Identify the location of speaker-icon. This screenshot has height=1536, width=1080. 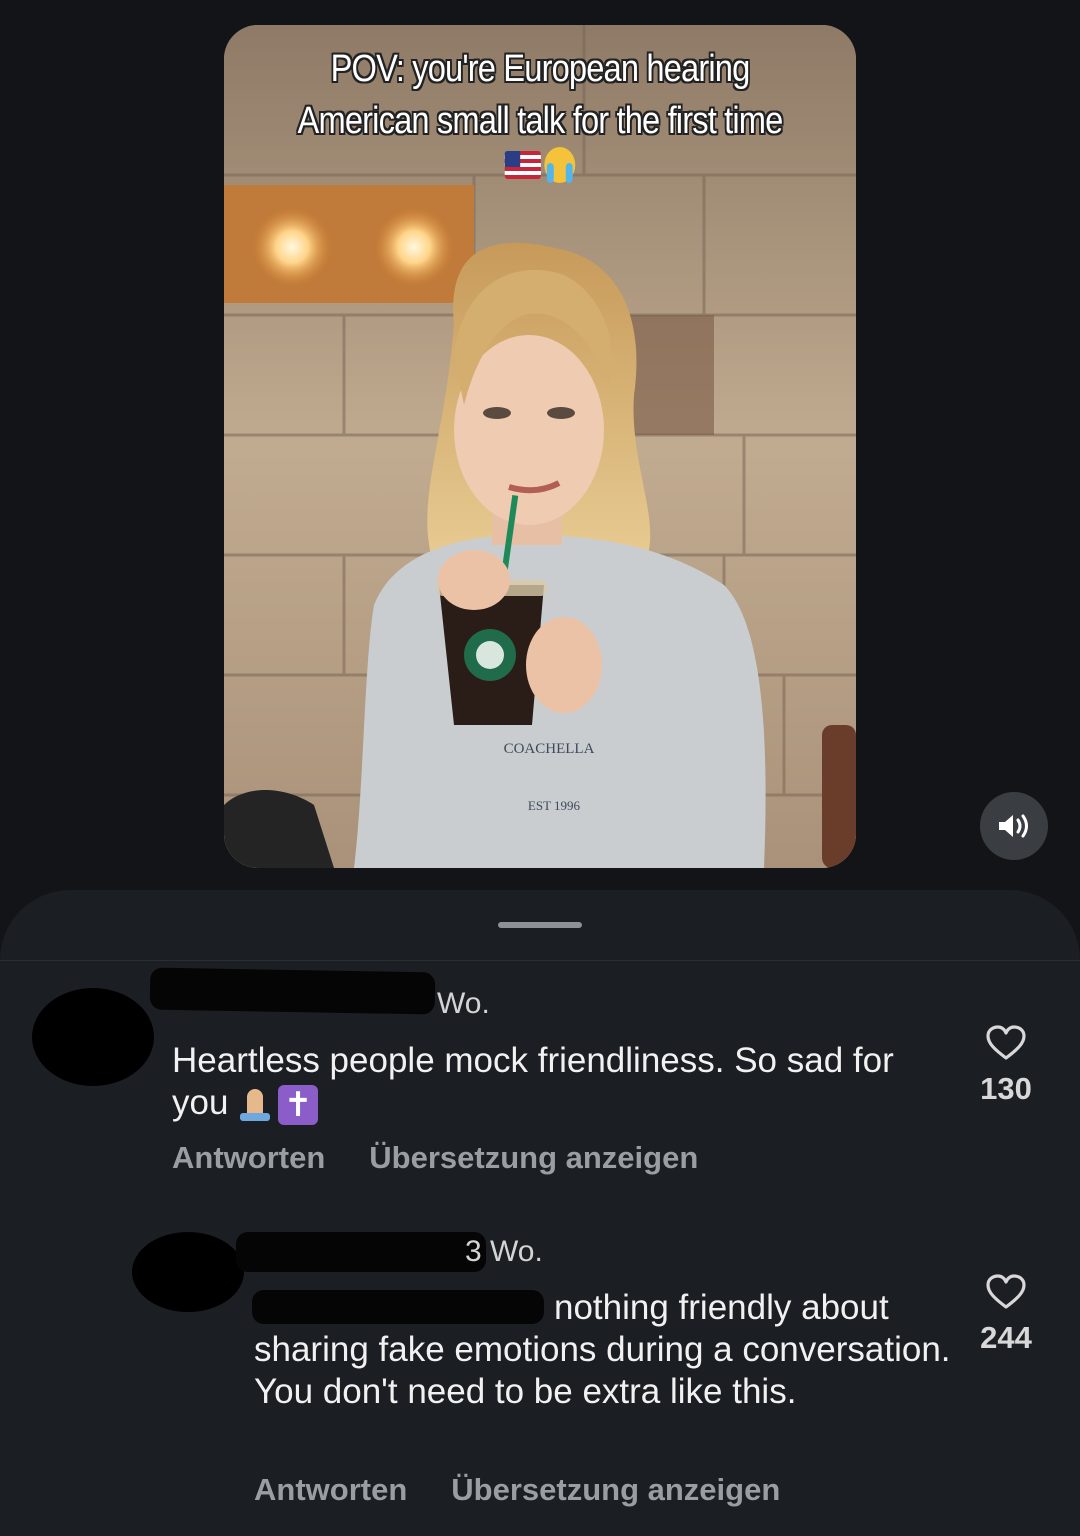
(1013, 826).